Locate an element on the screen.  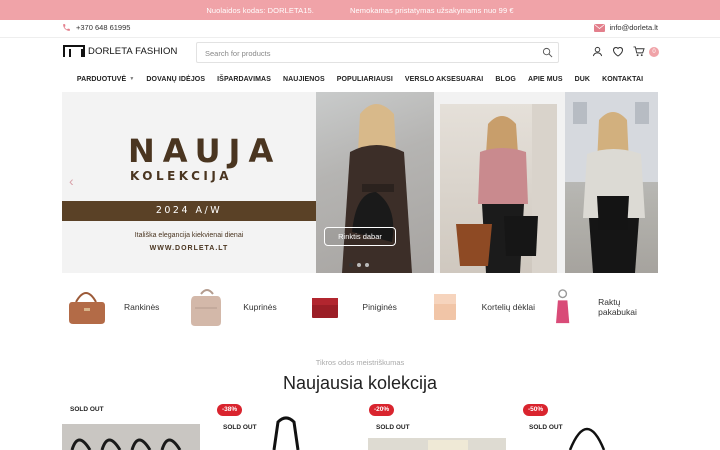
category-label: Raktų pakabukai is located at coordinates (617, 307).